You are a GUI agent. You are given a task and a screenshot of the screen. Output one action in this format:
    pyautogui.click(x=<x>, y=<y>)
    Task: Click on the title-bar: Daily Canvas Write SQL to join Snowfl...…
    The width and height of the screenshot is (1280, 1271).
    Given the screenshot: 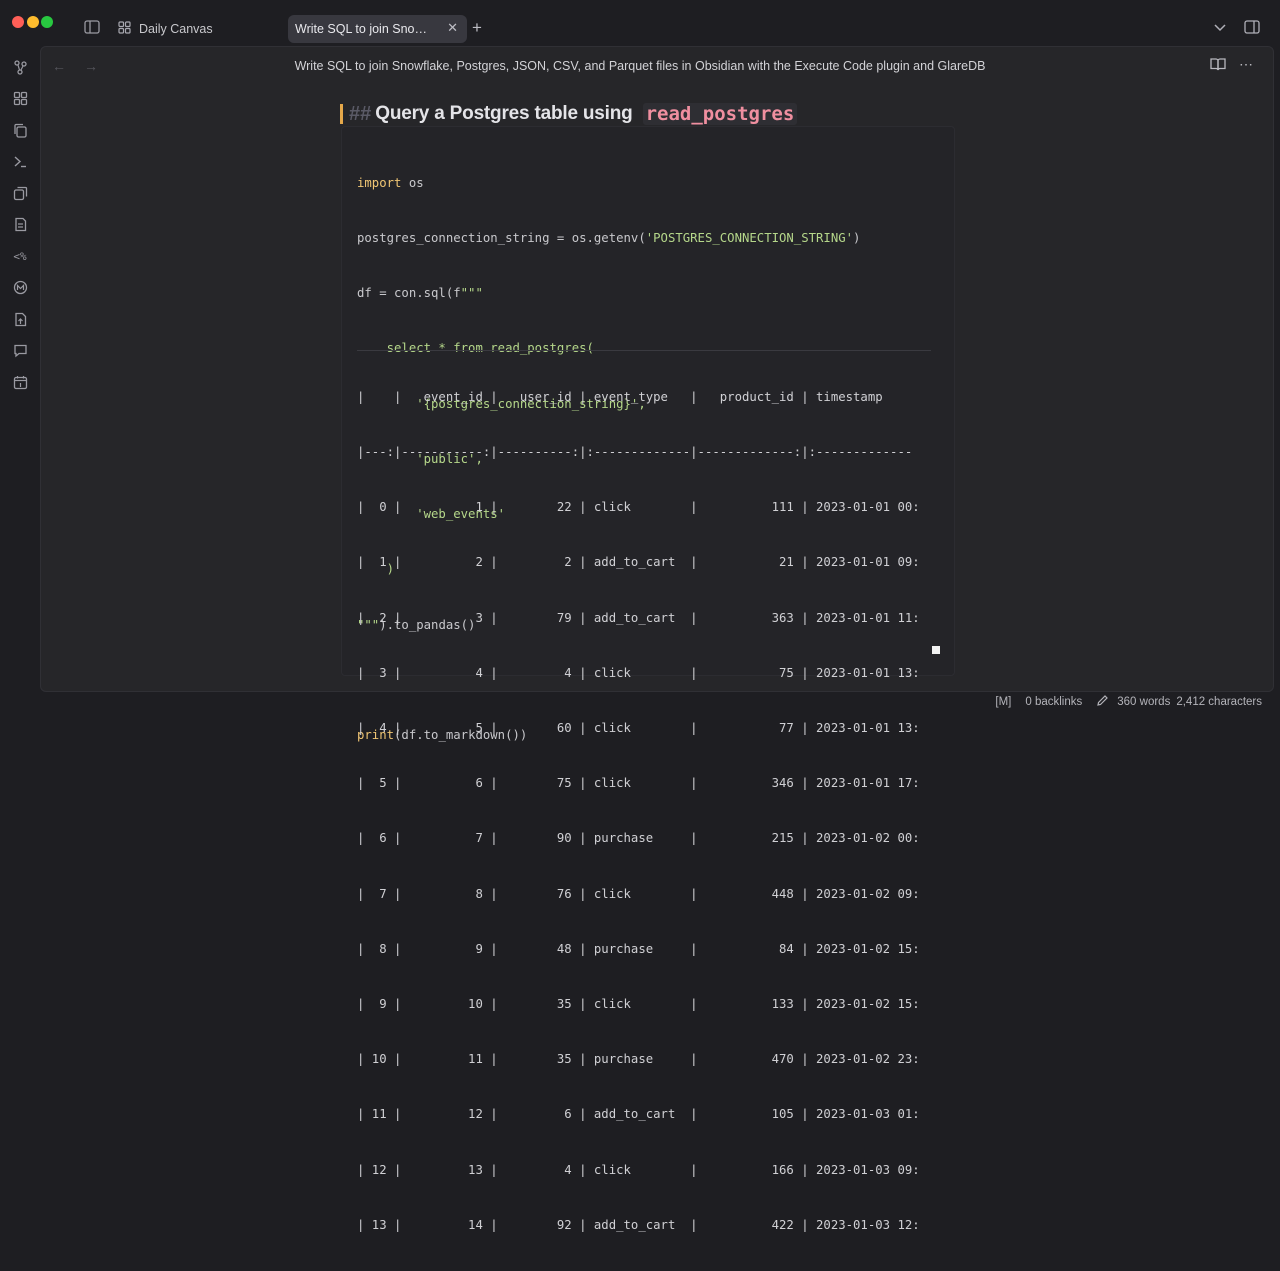 What is the action you would take?
    pyautogui.click(x=640, y=23)
    